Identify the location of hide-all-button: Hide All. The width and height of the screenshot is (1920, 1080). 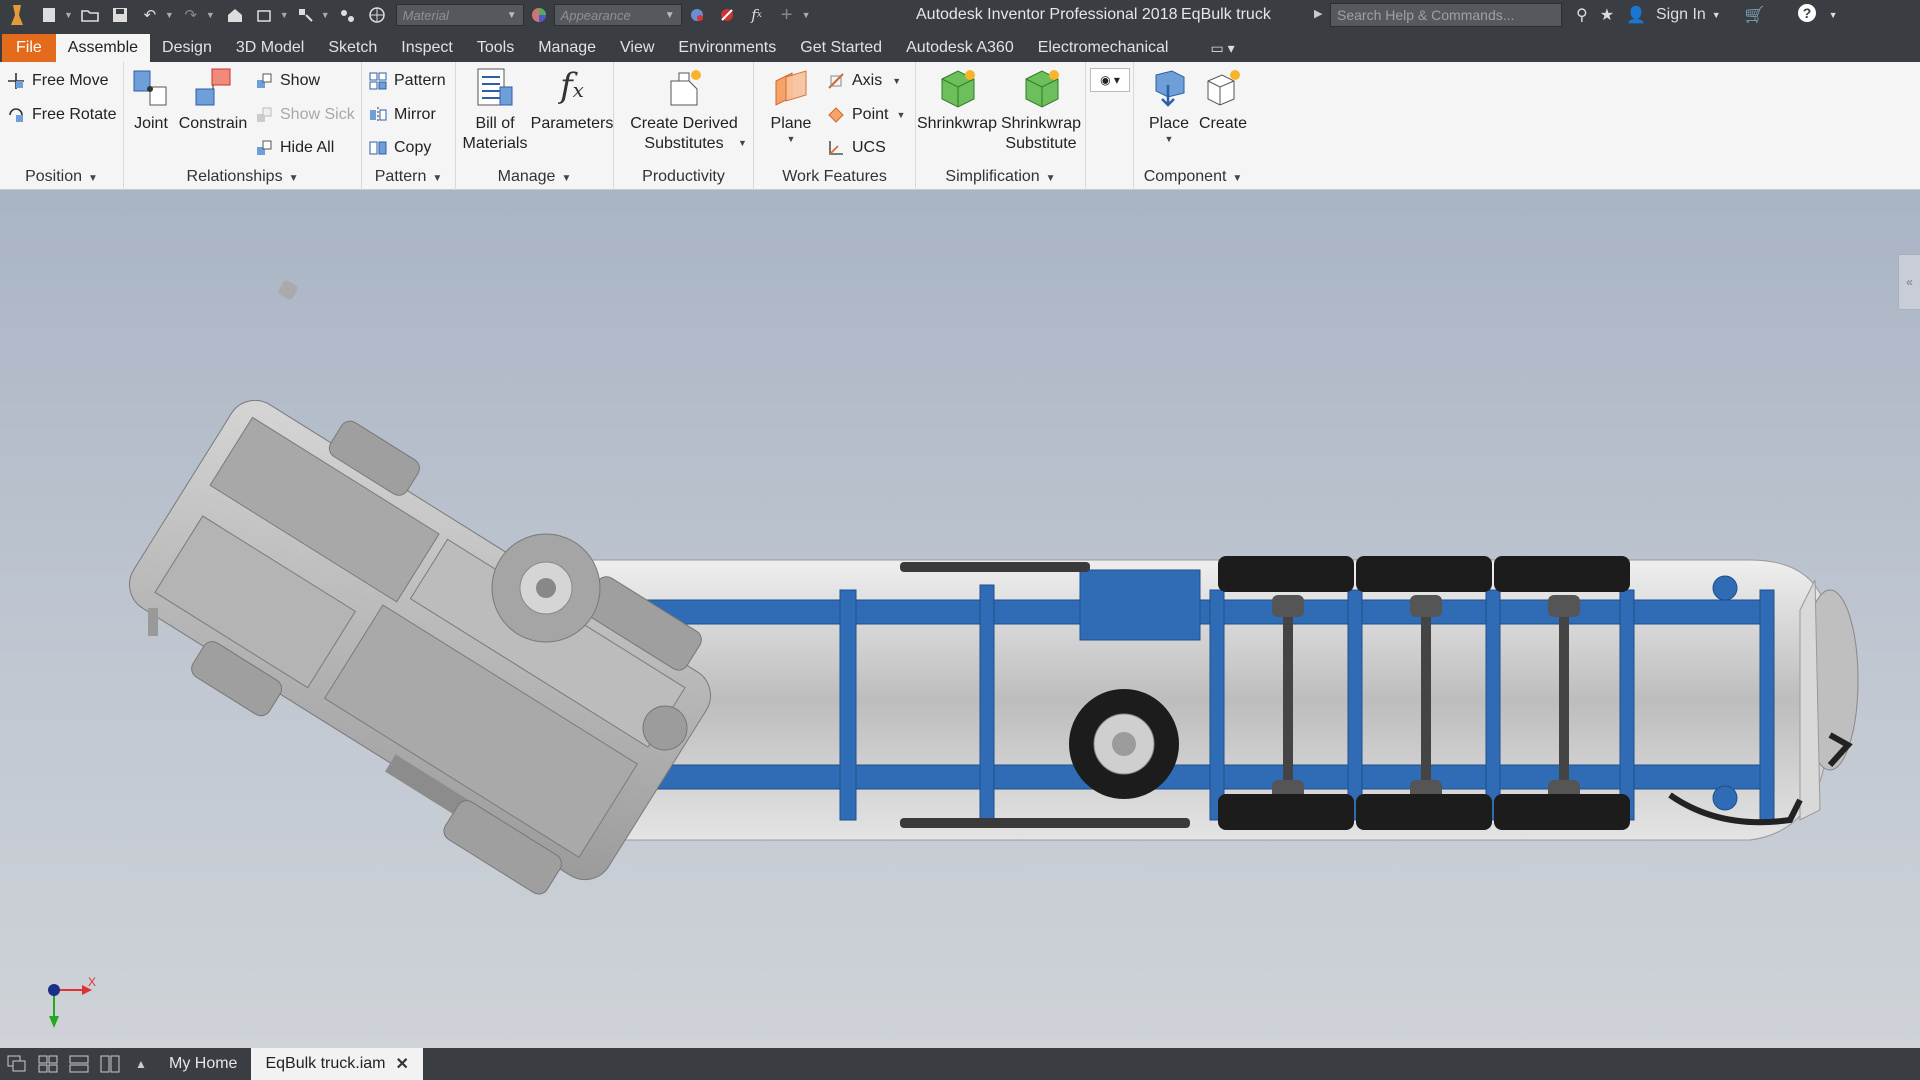
(294, 148).